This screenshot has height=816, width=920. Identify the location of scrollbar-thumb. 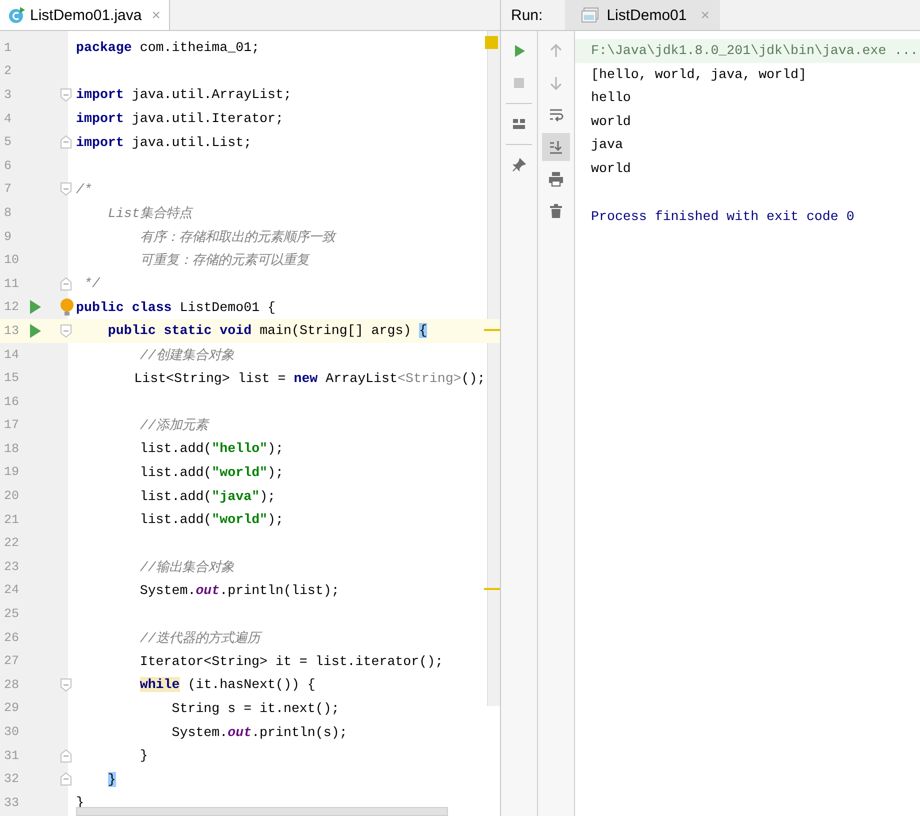
(493, 368).